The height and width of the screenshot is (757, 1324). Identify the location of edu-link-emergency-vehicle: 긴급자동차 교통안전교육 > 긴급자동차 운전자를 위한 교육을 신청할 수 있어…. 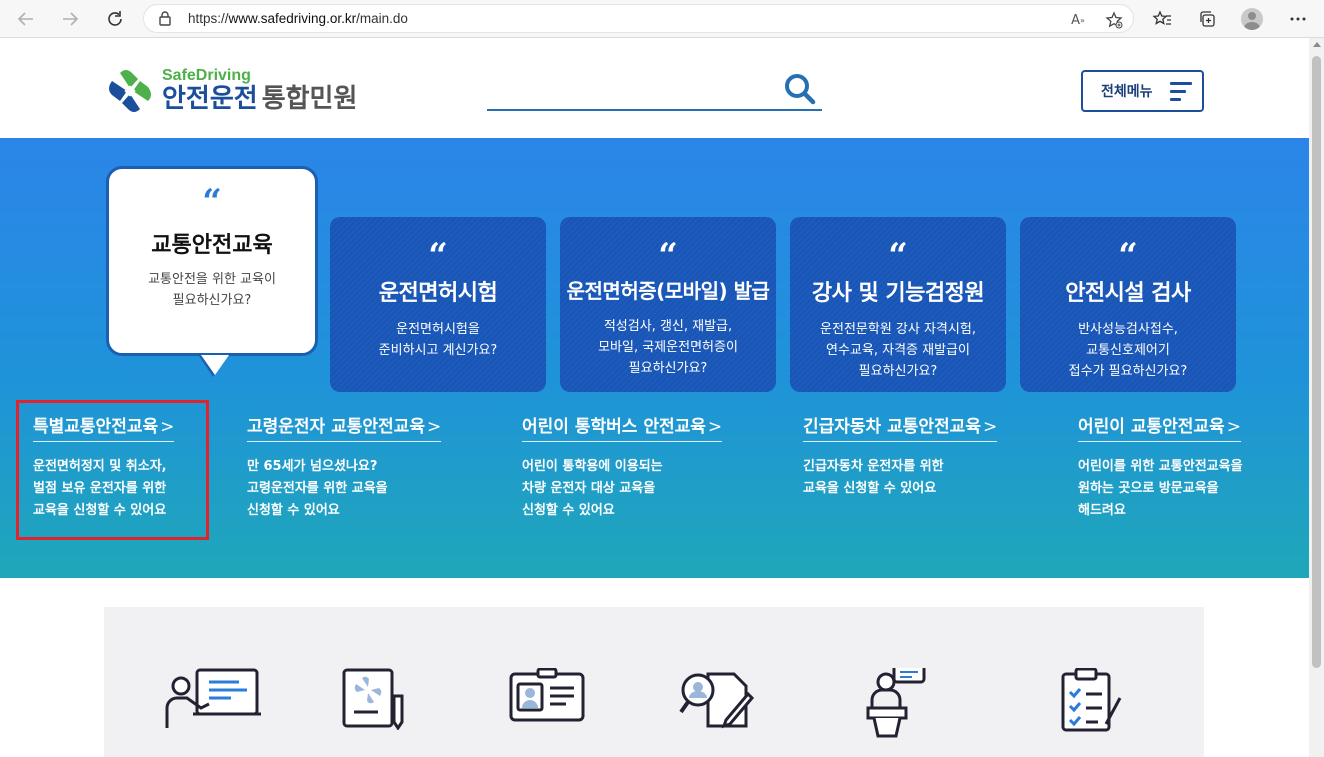
(900, 456).